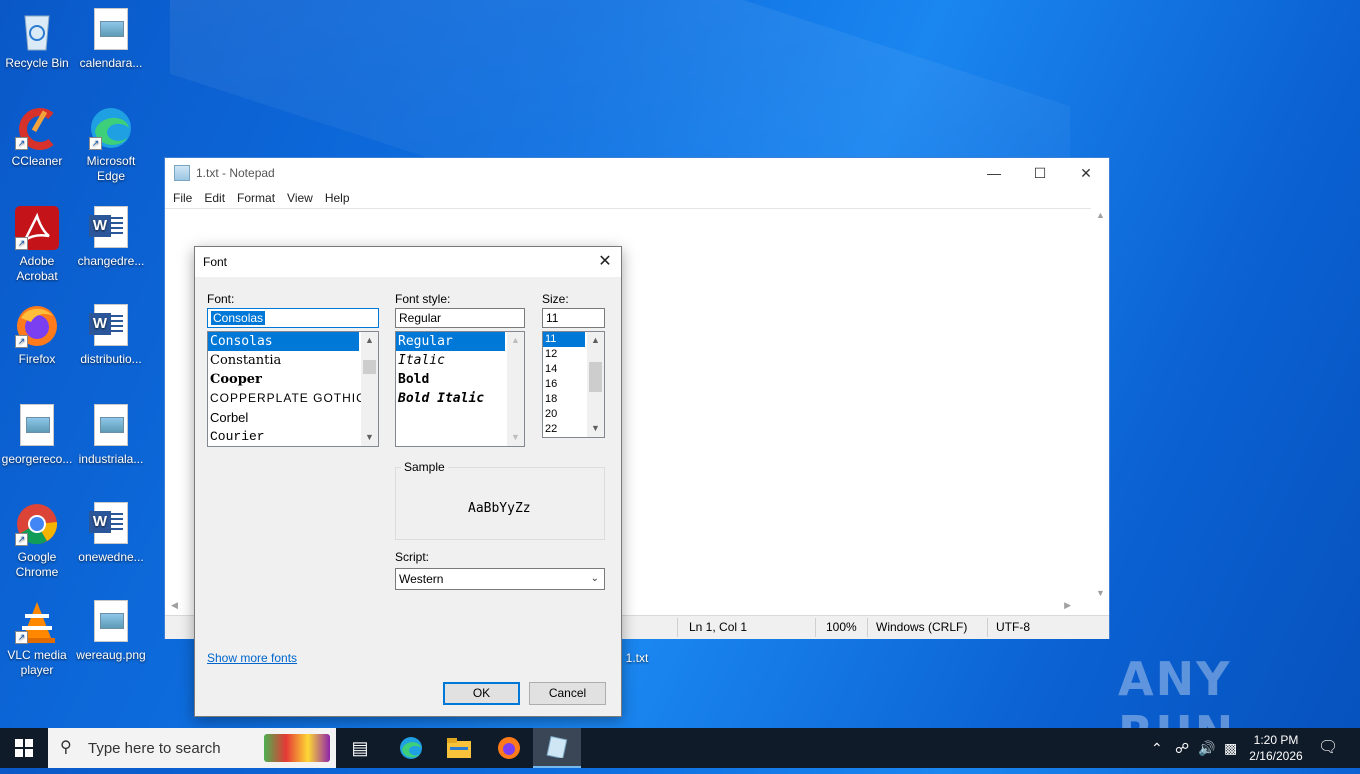  Describe the element at coordinates (293, 318) in the screenshot. I see `font-name-input: Consolas` at that location.